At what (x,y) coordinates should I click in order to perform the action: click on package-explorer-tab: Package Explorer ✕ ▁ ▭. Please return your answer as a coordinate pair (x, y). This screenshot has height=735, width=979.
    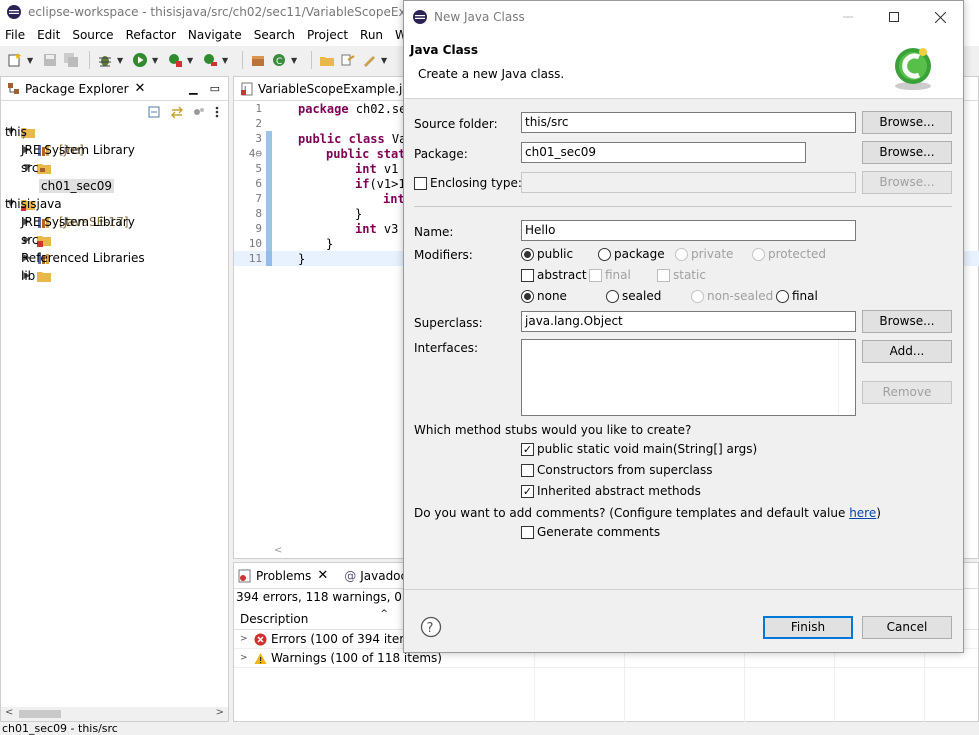
    Looking at the image, I should click on (114, 89).